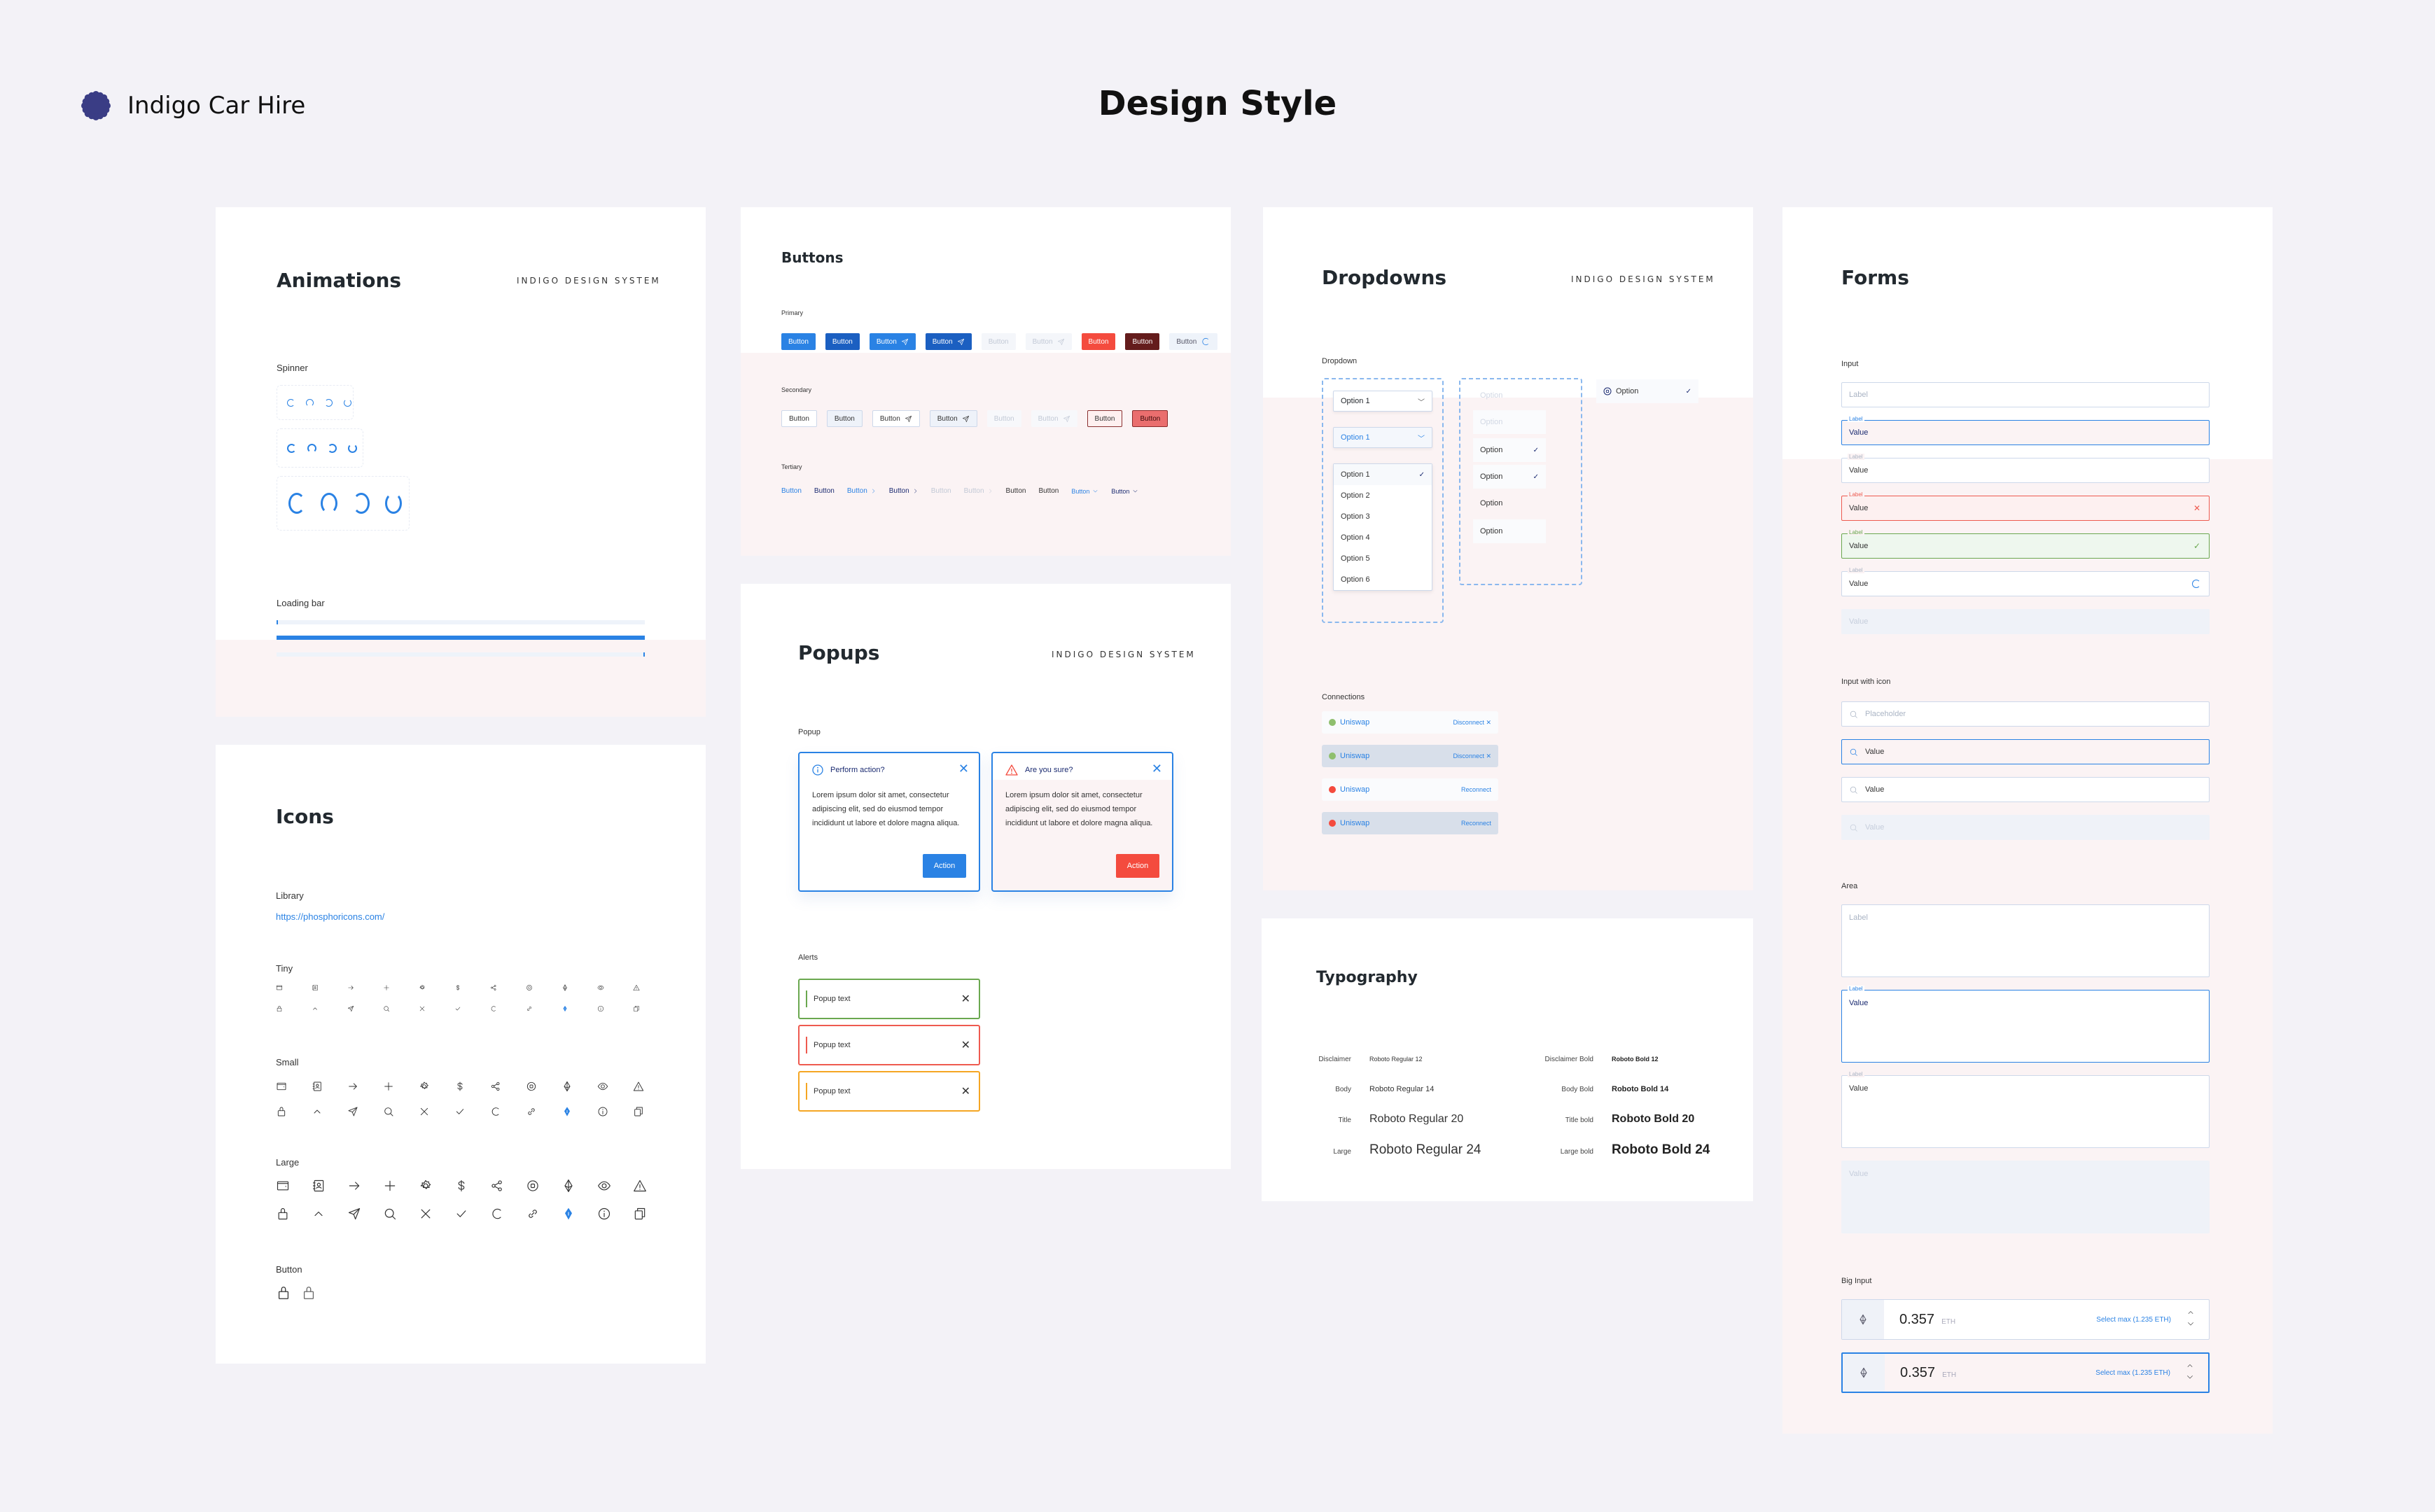 The width and height of the screenshot is (2435, 1512). Describe the element at coordinates (1332, 789) in the screenshot. I see `status-dot` at that location.